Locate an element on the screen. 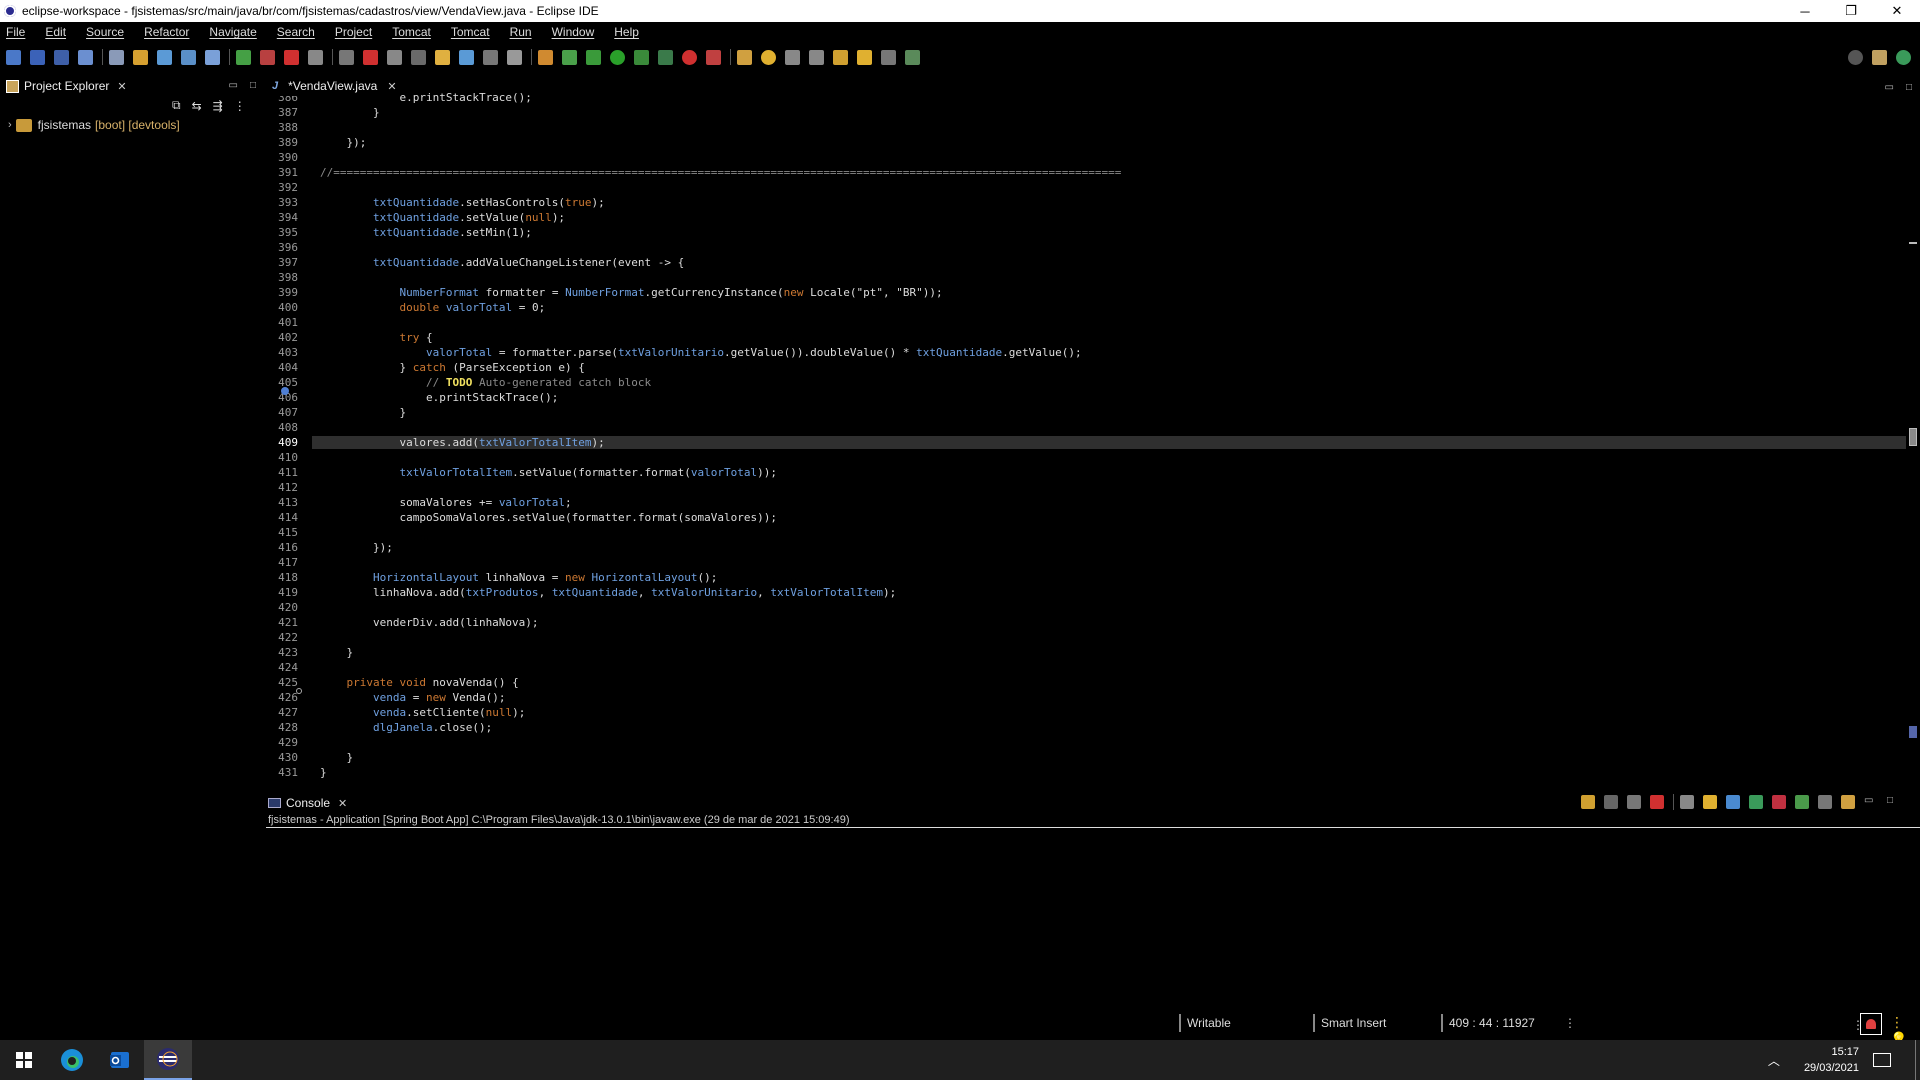 This screenshot has width=1920, height=1080. line-number: 419 is located at coordinates (283, 592).